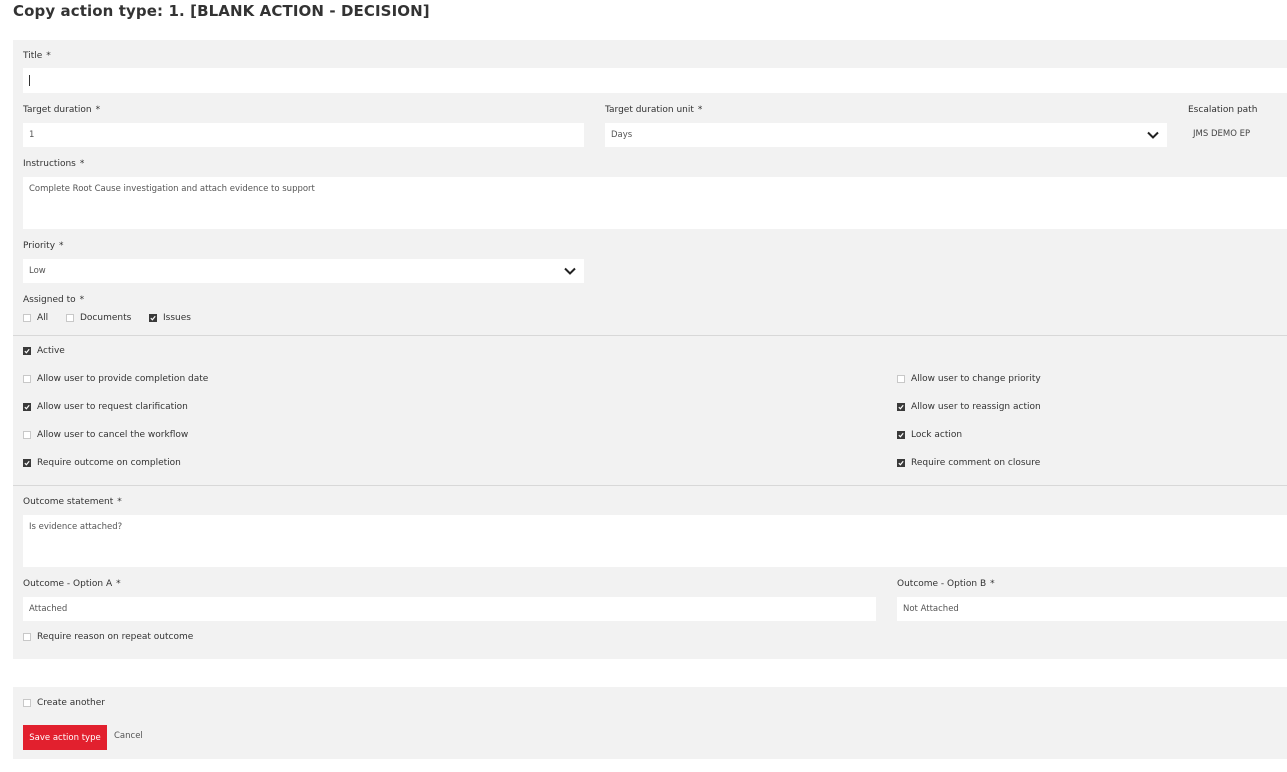 This screenshot has height=772, width=1287. Describe the element at coordinates (98, 318) in the screenshot. I see `assigned-documents-checkbox: Documents` at that location.